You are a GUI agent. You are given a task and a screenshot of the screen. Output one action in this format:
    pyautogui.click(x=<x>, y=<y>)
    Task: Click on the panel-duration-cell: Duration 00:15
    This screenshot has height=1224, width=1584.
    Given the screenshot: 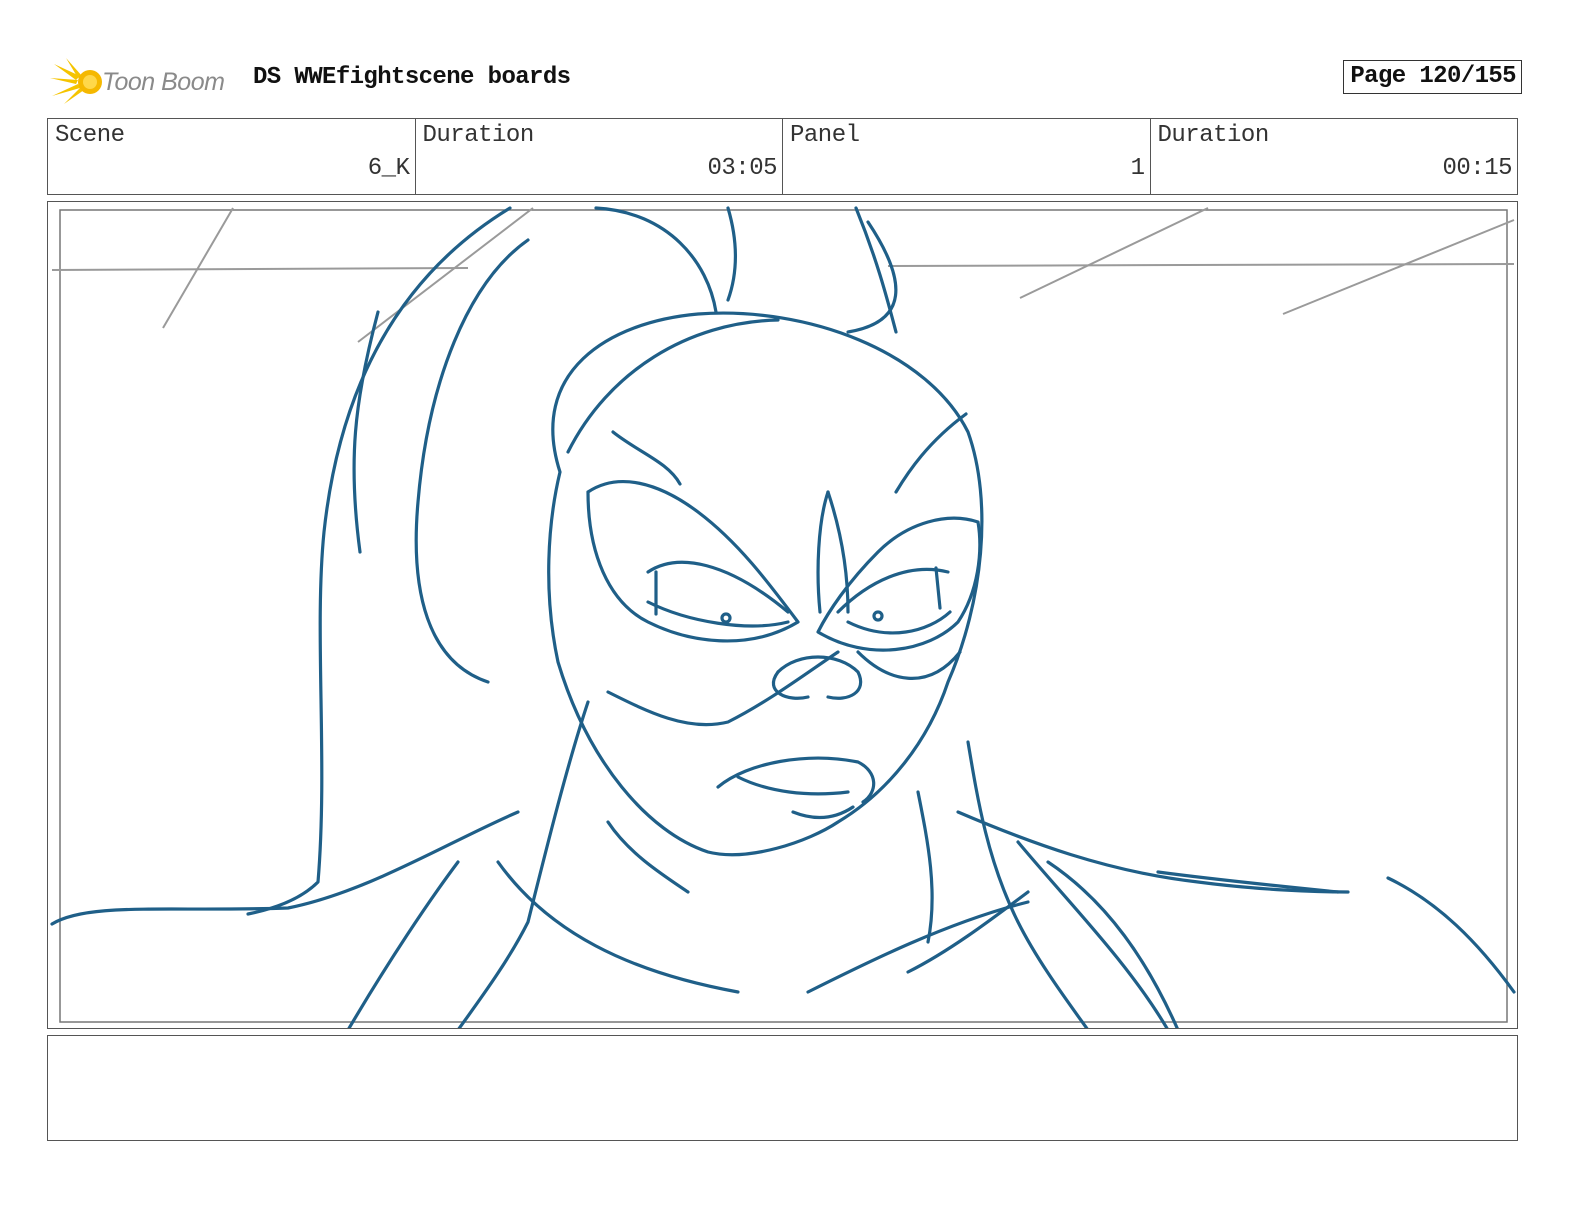 What is the action you would take?
    pyautogui.click(x=1334, y=156)
    